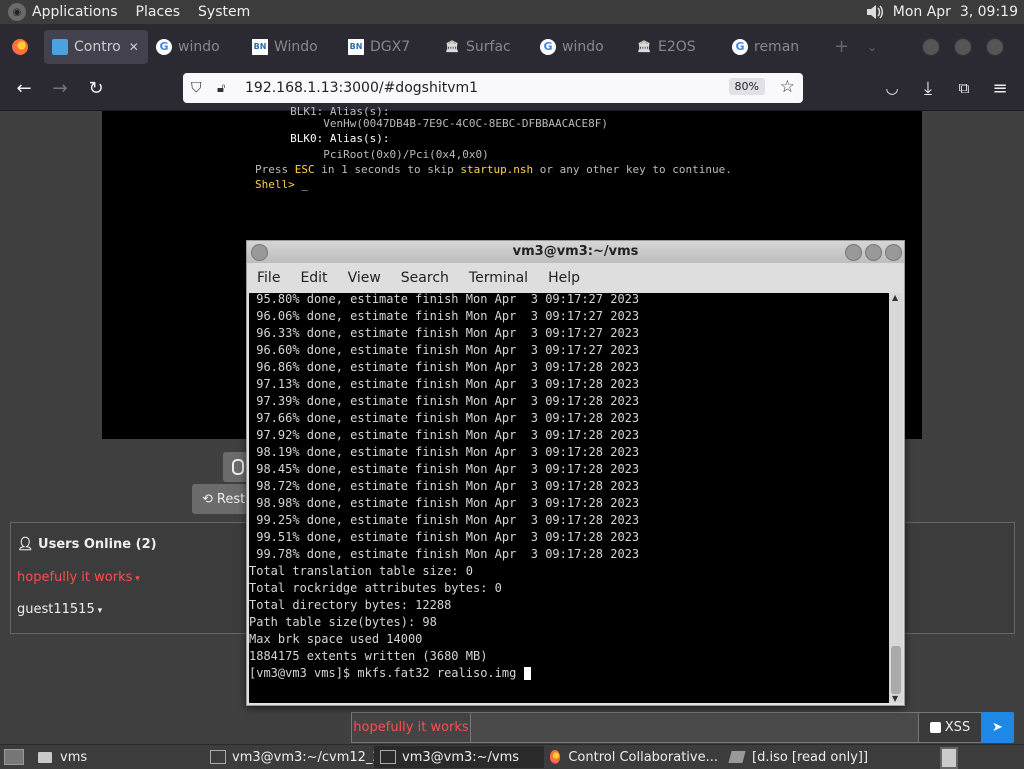 This screenshot has height=769, width=1024. I want to click on tab-bn-1: BN Windo, so click(292, 47).